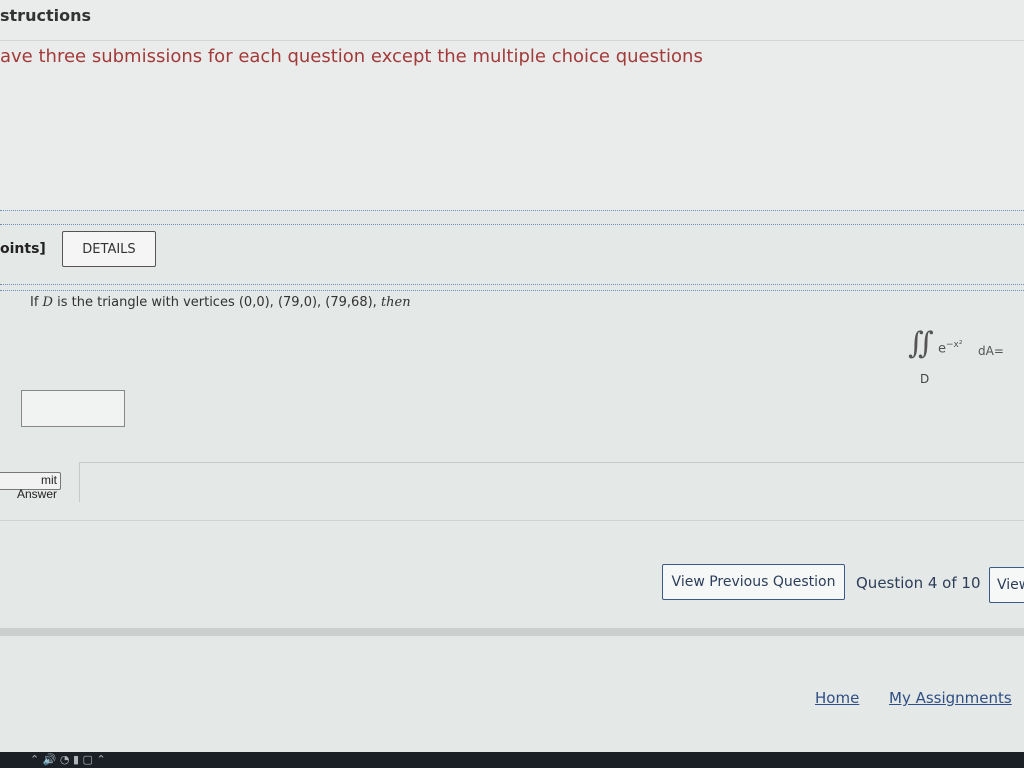  What do you see at coordinates (925, 379) in the screenshot?
I see `integral-region: D` at bounding box center [925, 379].